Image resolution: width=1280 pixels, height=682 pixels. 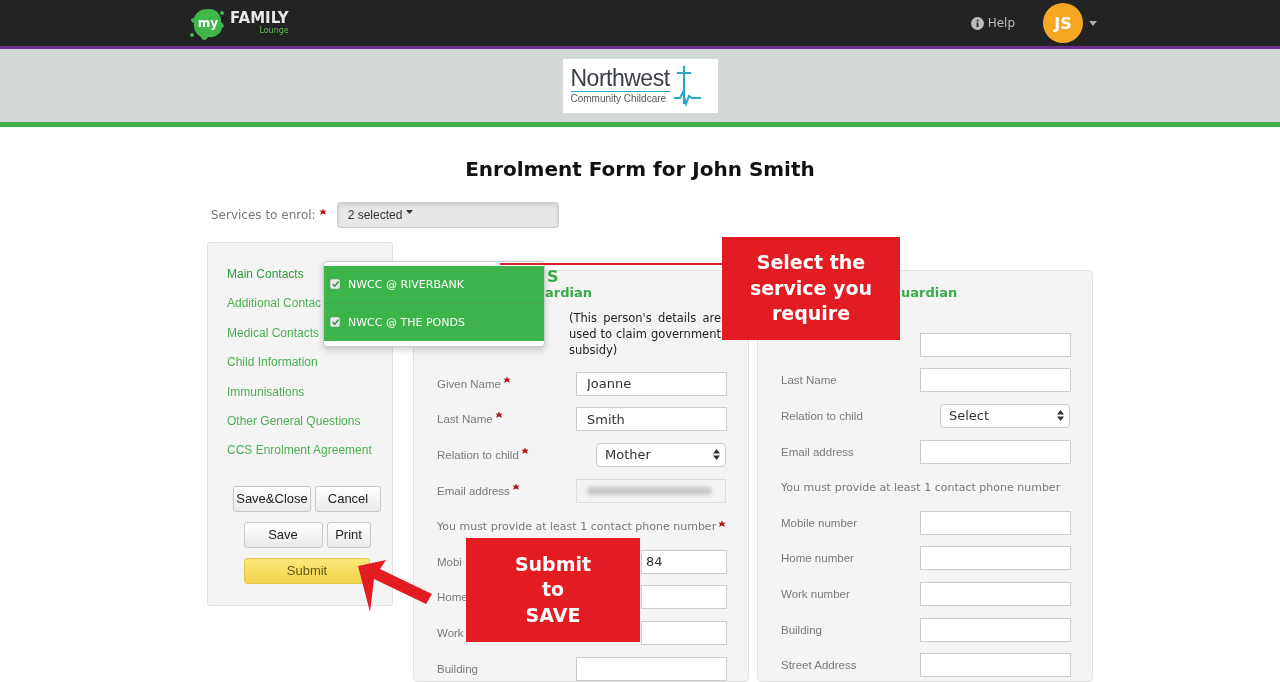 What do you see at coordinates (620, 97) in the screenshot?
I see `logo-subtitle: Community Childcare` at bounding box center [620, 97].